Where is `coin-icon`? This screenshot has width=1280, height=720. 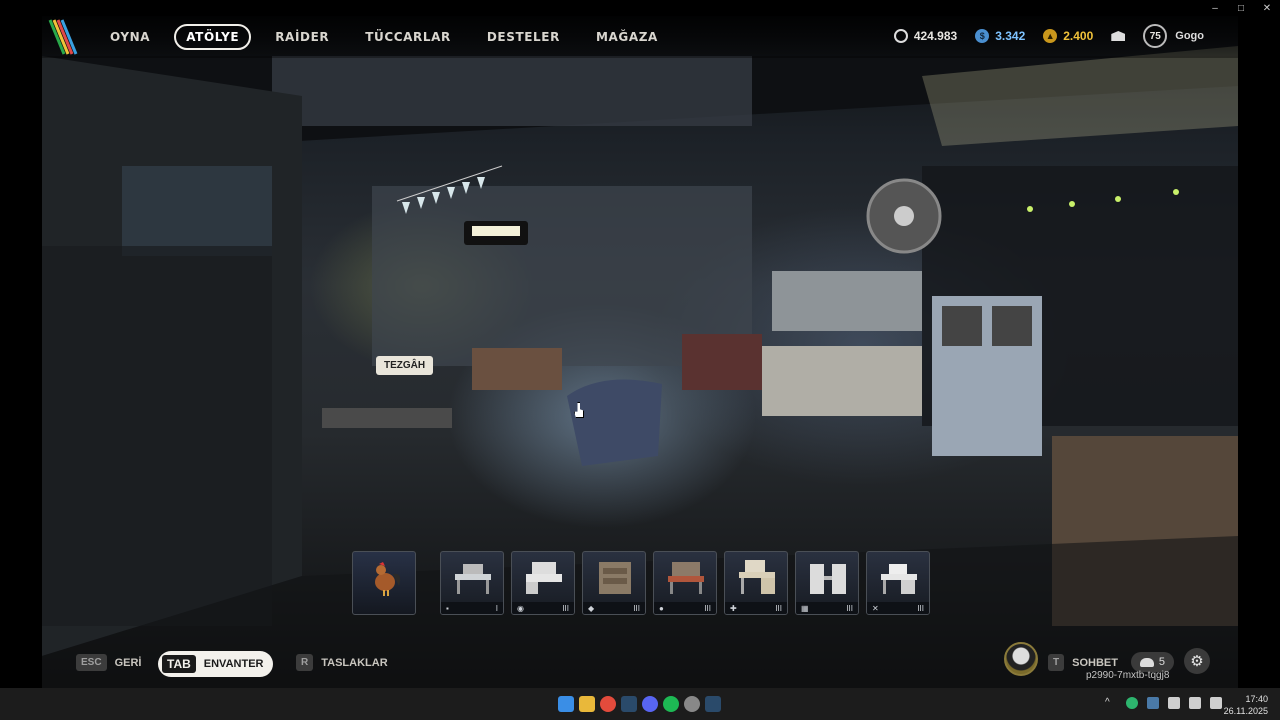
coin-icon is located at coordinates (900, 36).